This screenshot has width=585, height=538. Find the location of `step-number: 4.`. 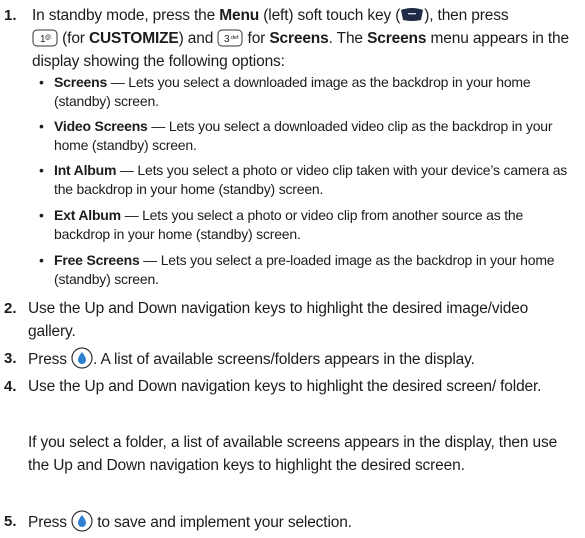

step-number: 4. is located at coordinates (10, 386).